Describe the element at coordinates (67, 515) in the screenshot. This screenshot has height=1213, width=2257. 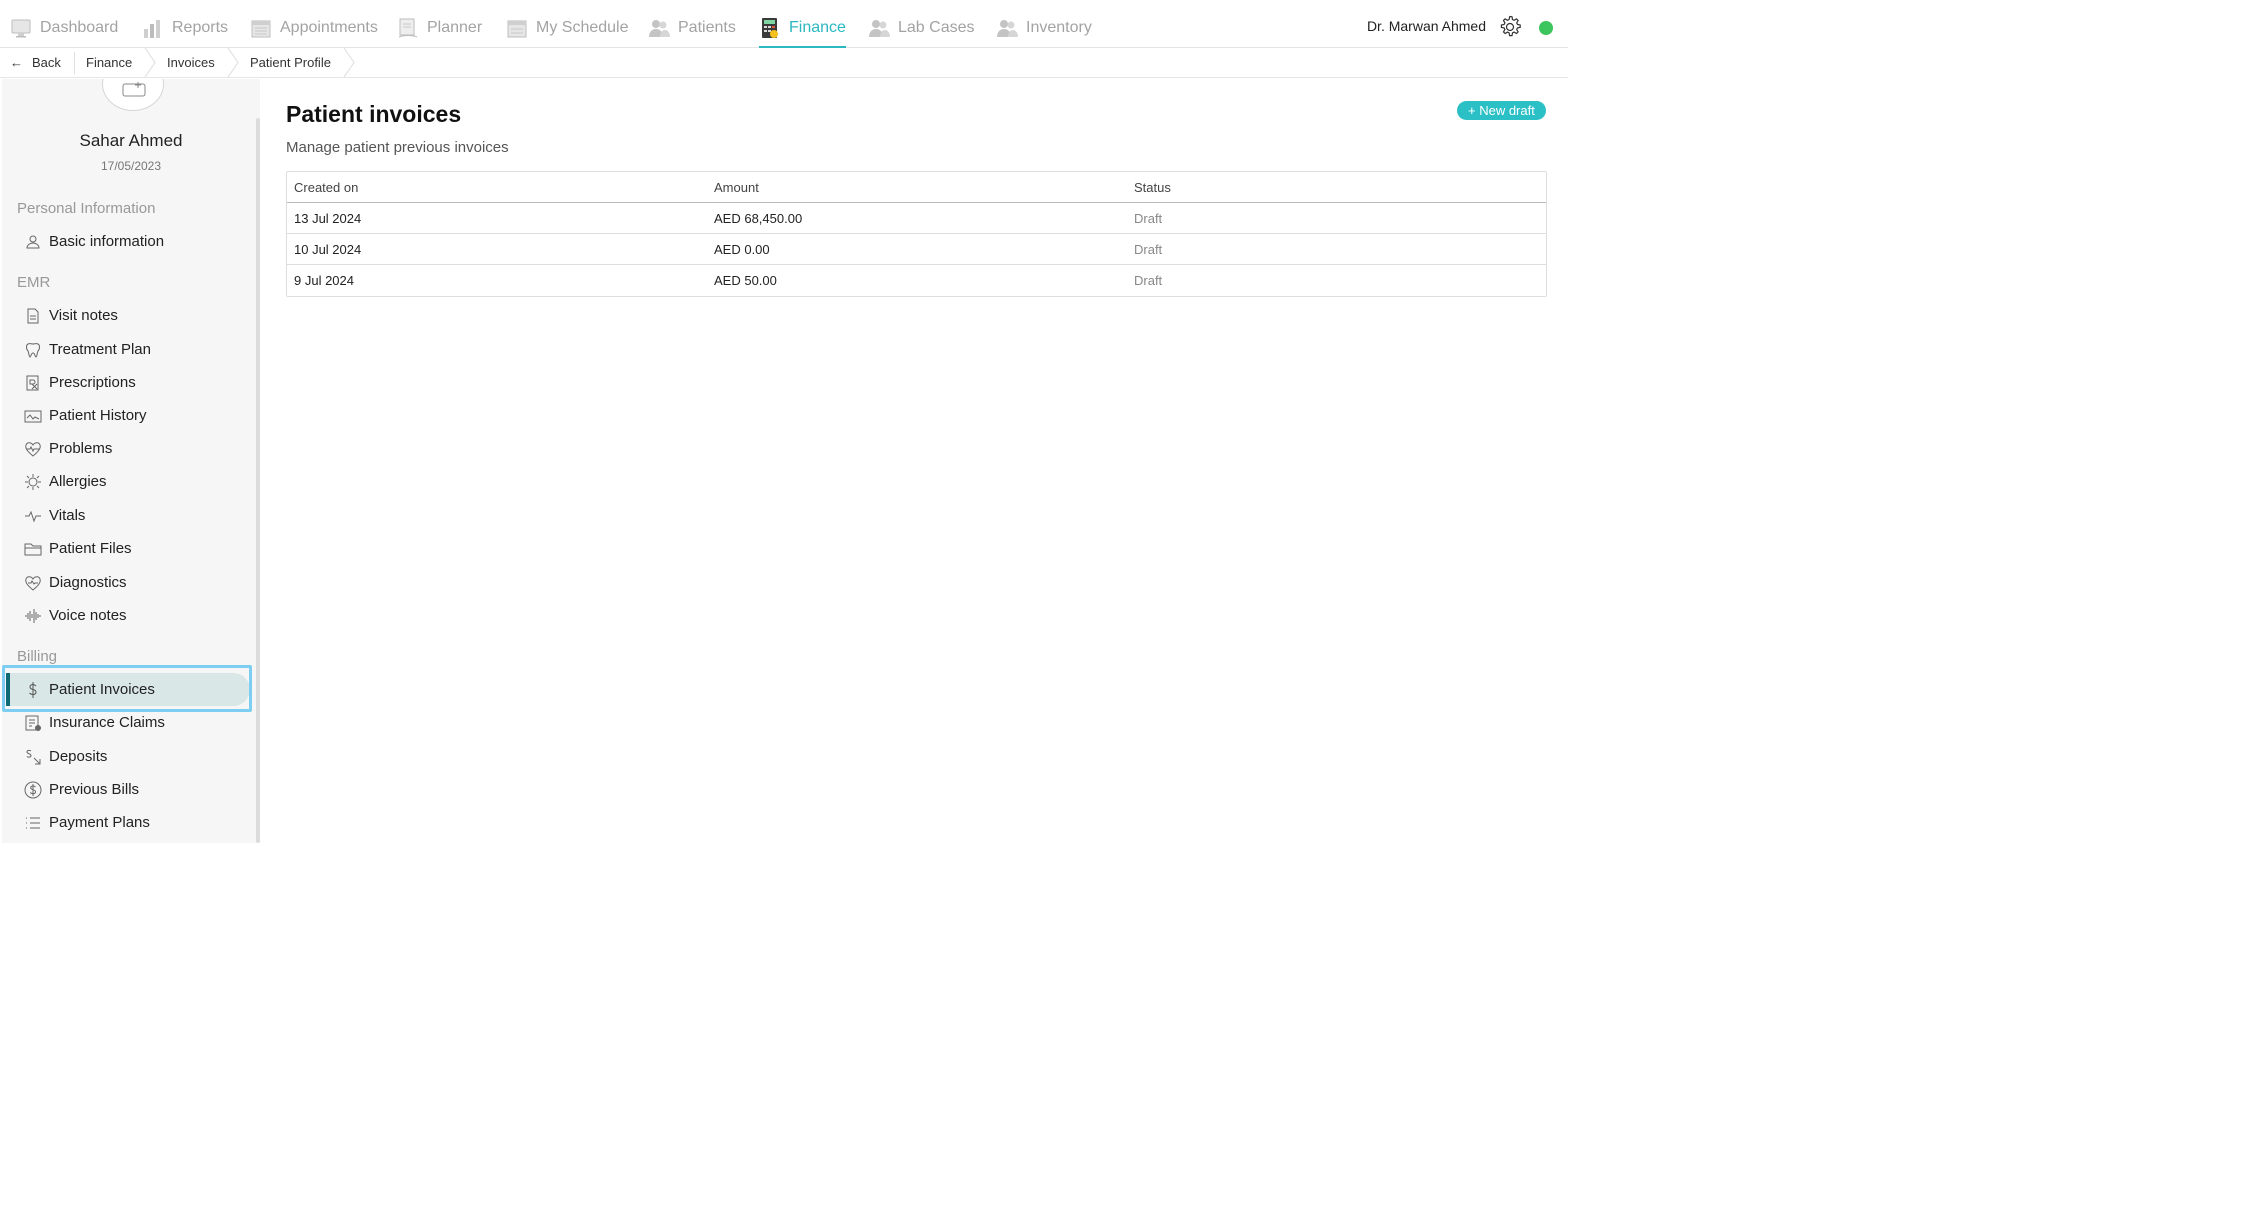
I see `sidebar-item-label: Vitals` at that location.